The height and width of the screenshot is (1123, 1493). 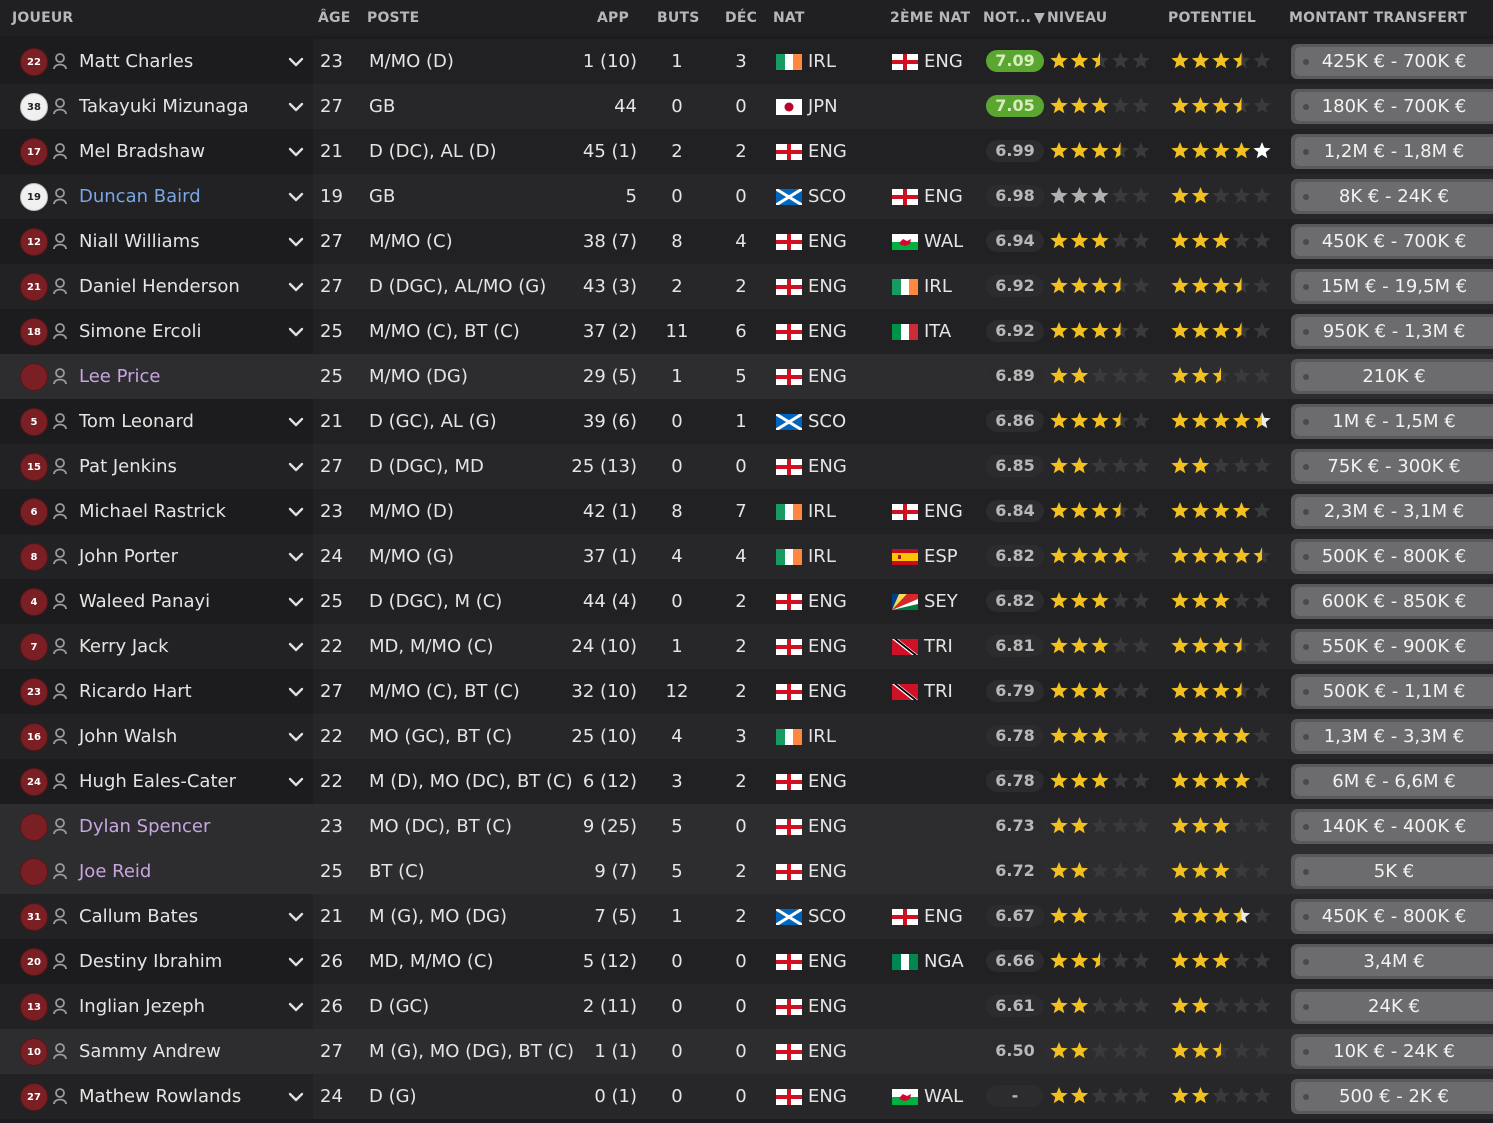 What do you see at coordinates (140, 331) in the screenshot?
I see `player-name: Simone Ercoli` at bounding box center [140, 331].